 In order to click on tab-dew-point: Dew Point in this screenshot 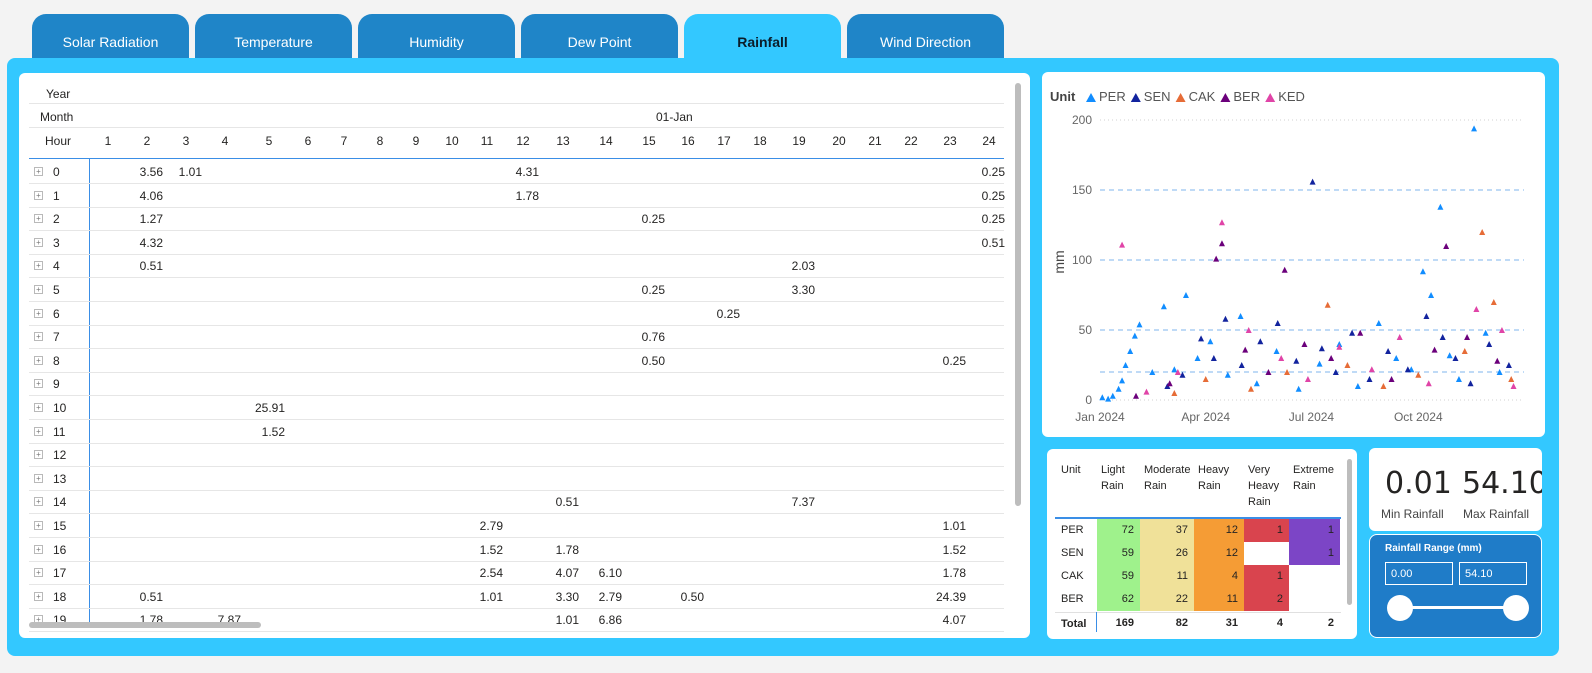, I will do `click(599, 37)`.